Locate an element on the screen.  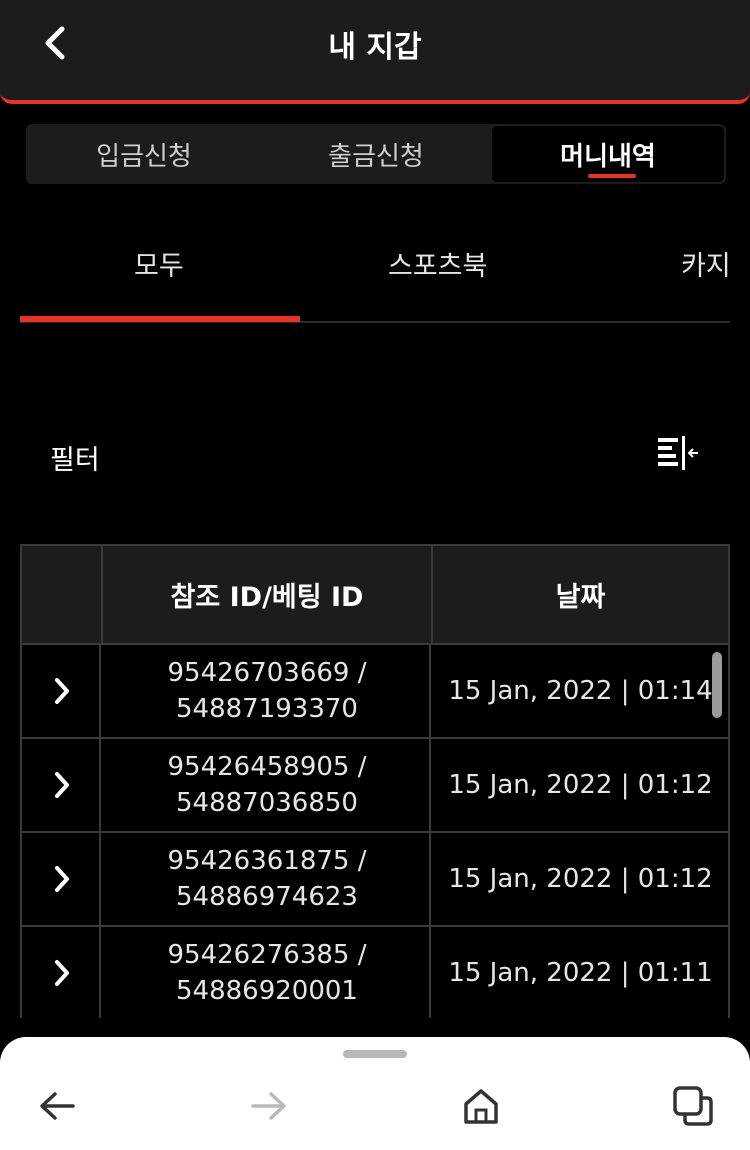
reference-id-cell: 95426361875 / 54886974623 is located at coordinates (267, 879).